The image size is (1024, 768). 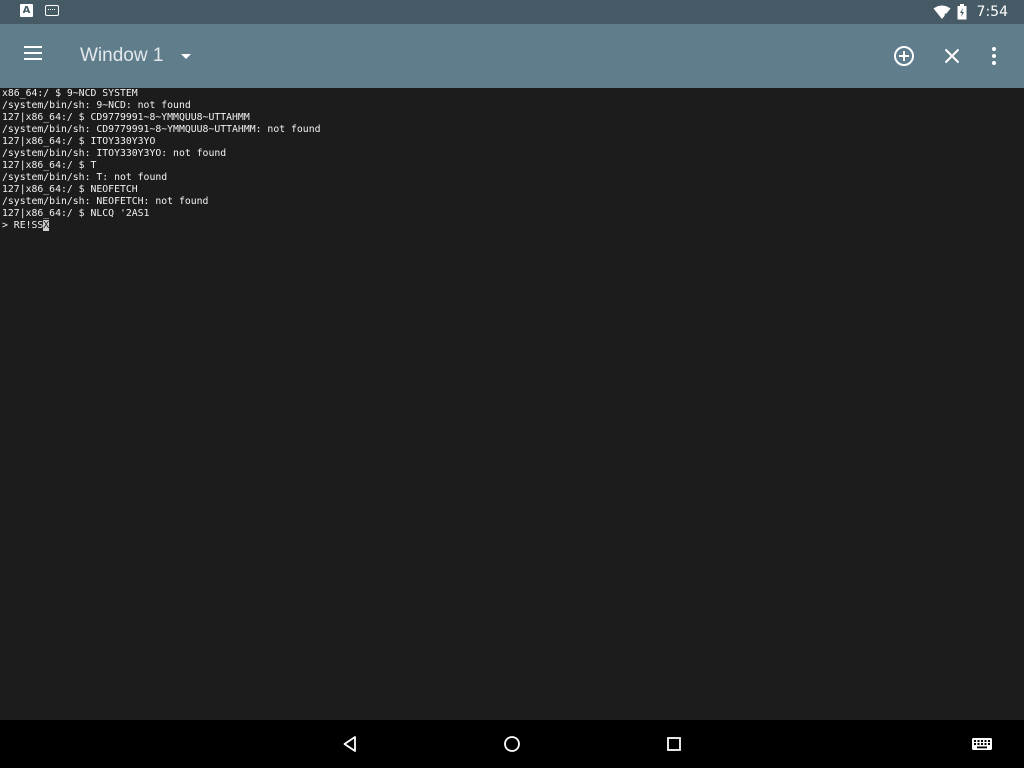 What do you see at coordinates (970, 12) in the screenshot?
I see `system-icons: 7:54` at bounding box center [970, 12].